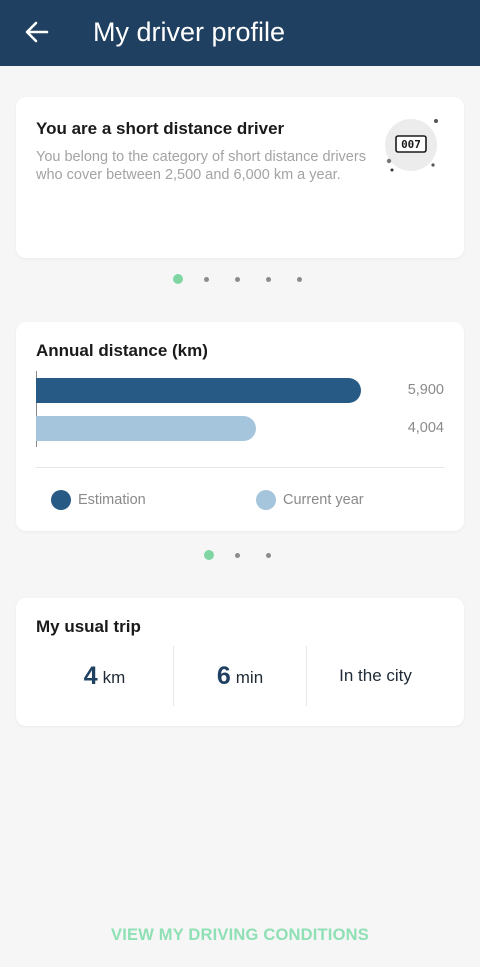  What do you see at coordinates (250, 279) in the screenshot?
I see `carousel-indicator-top` at bounding box center [250, 279].